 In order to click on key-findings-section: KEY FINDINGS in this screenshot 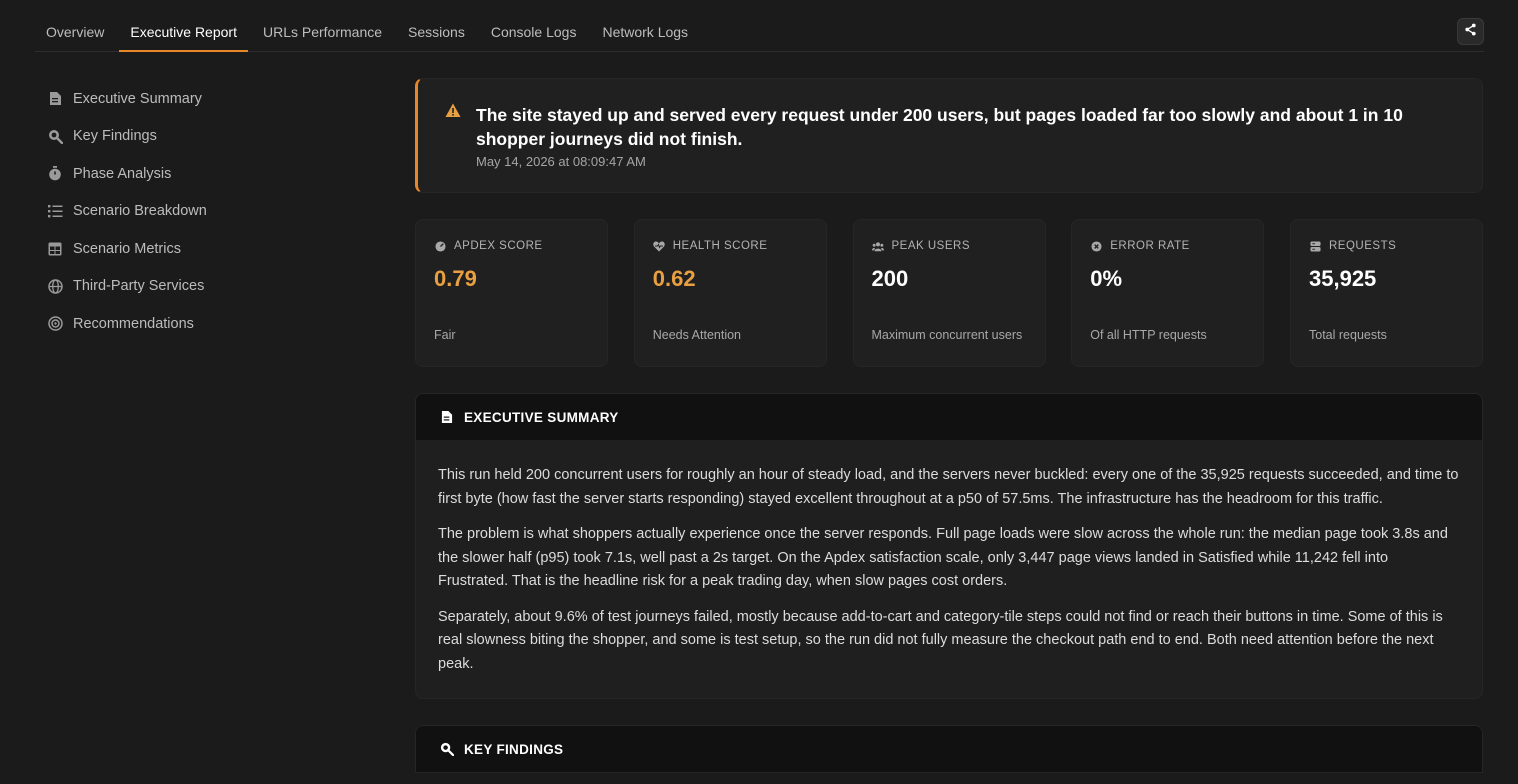, I will do `click(949, 749)`.